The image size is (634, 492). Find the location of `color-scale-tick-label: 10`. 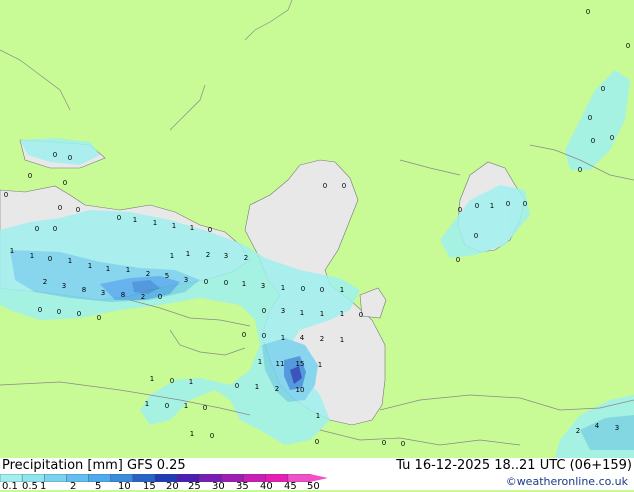

color-scale-tick-label: 10 is located at coordinates (124, 486).